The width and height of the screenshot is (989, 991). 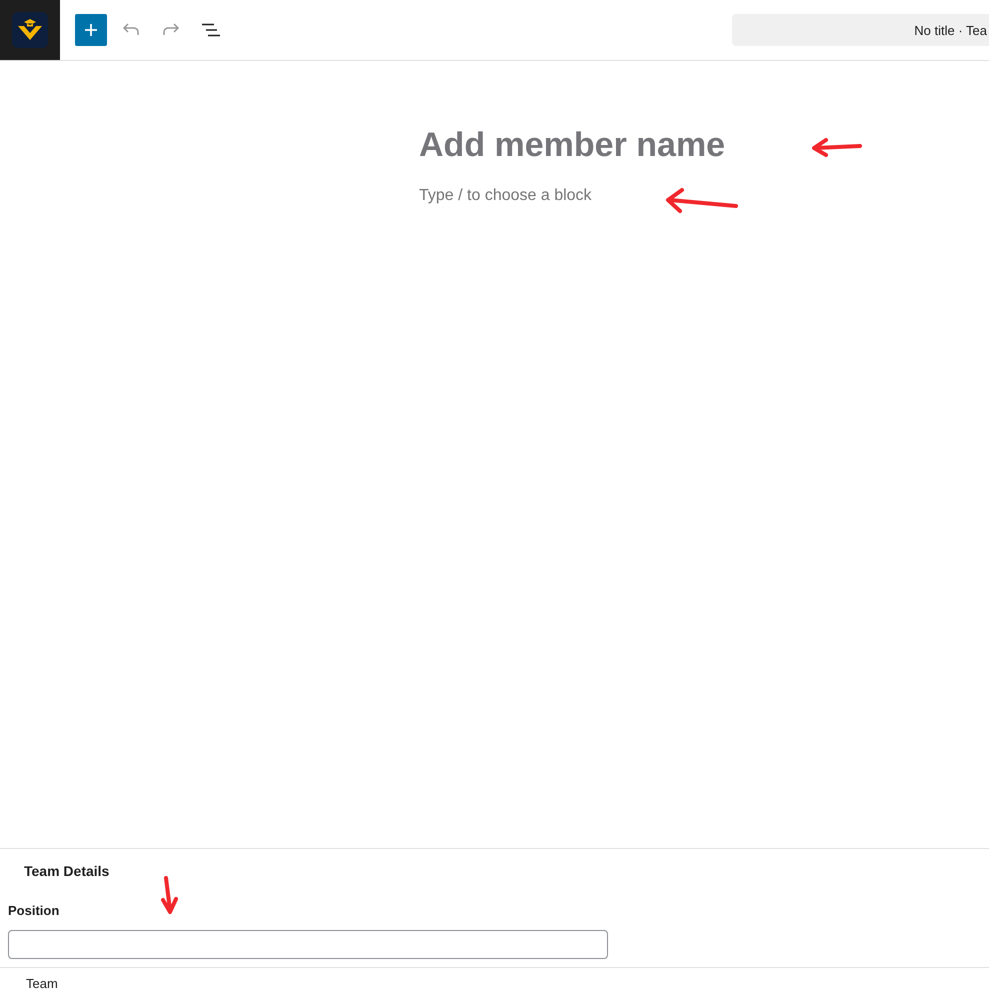 I want to click on plus-icon, so click(x=91, y=30).